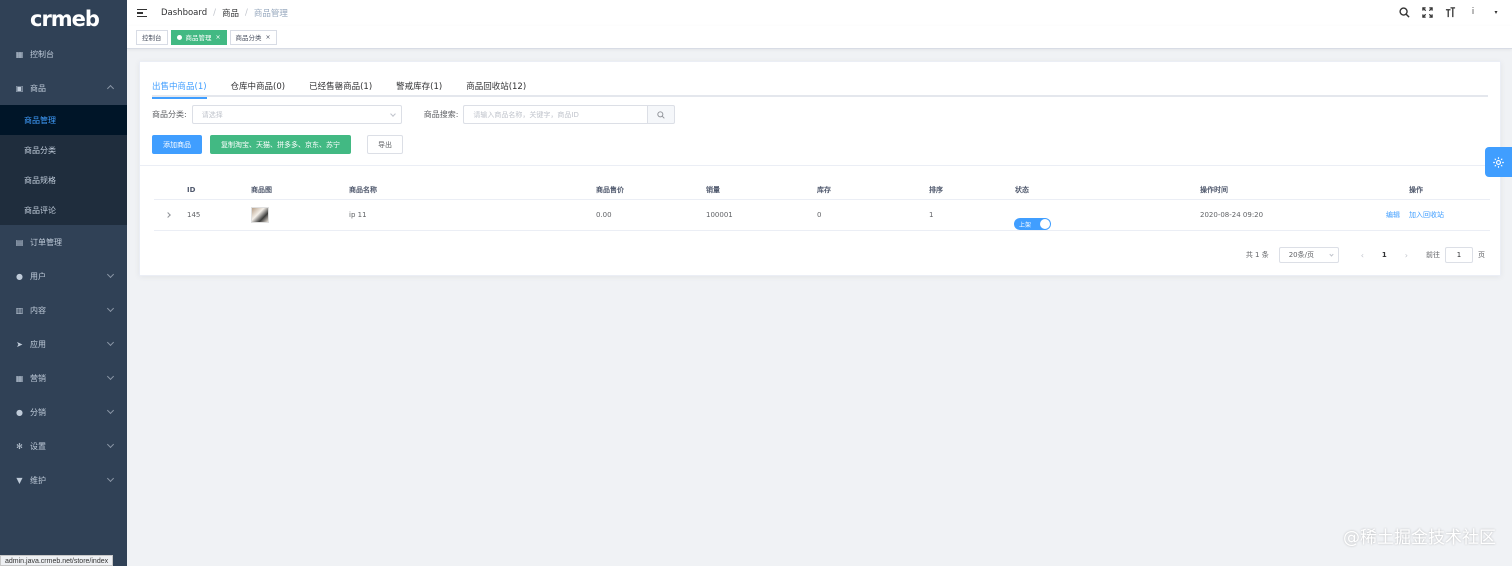 This screenshot has height=566, width=1512. I want to click on cell-sales: 100001, so click(719, 215).